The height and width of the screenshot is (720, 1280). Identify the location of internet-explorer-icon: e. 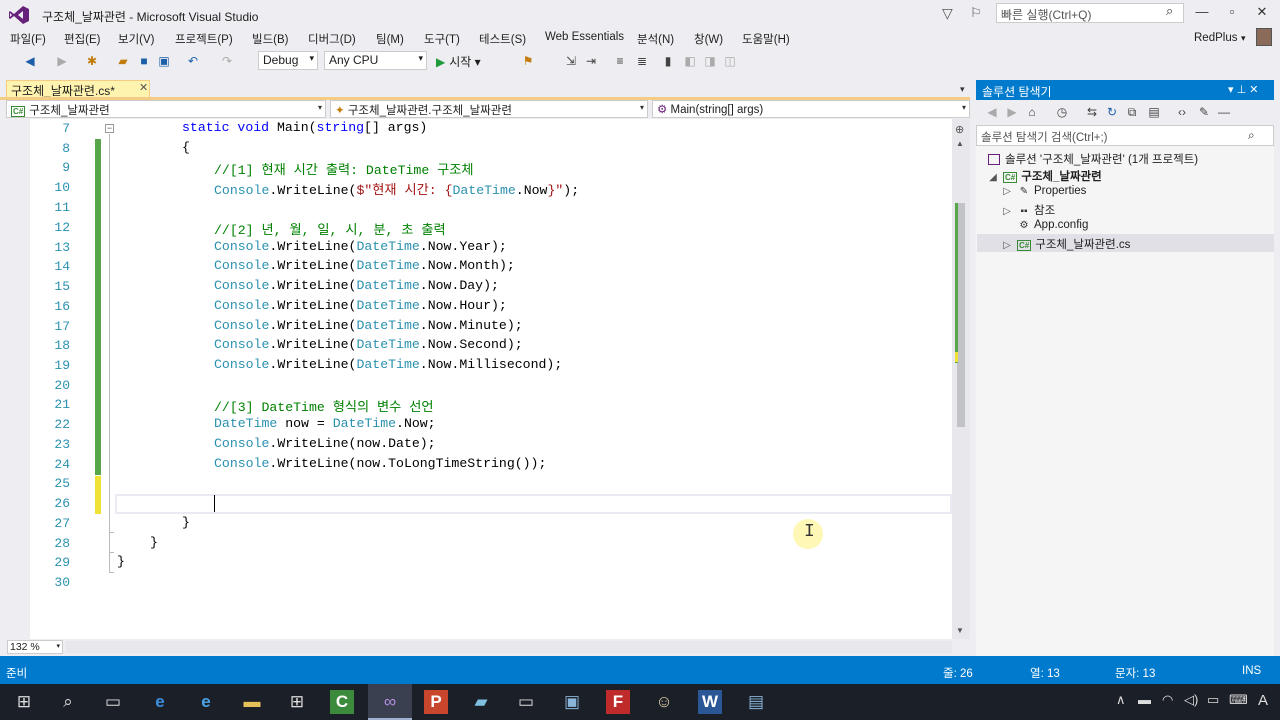
(206, 702).